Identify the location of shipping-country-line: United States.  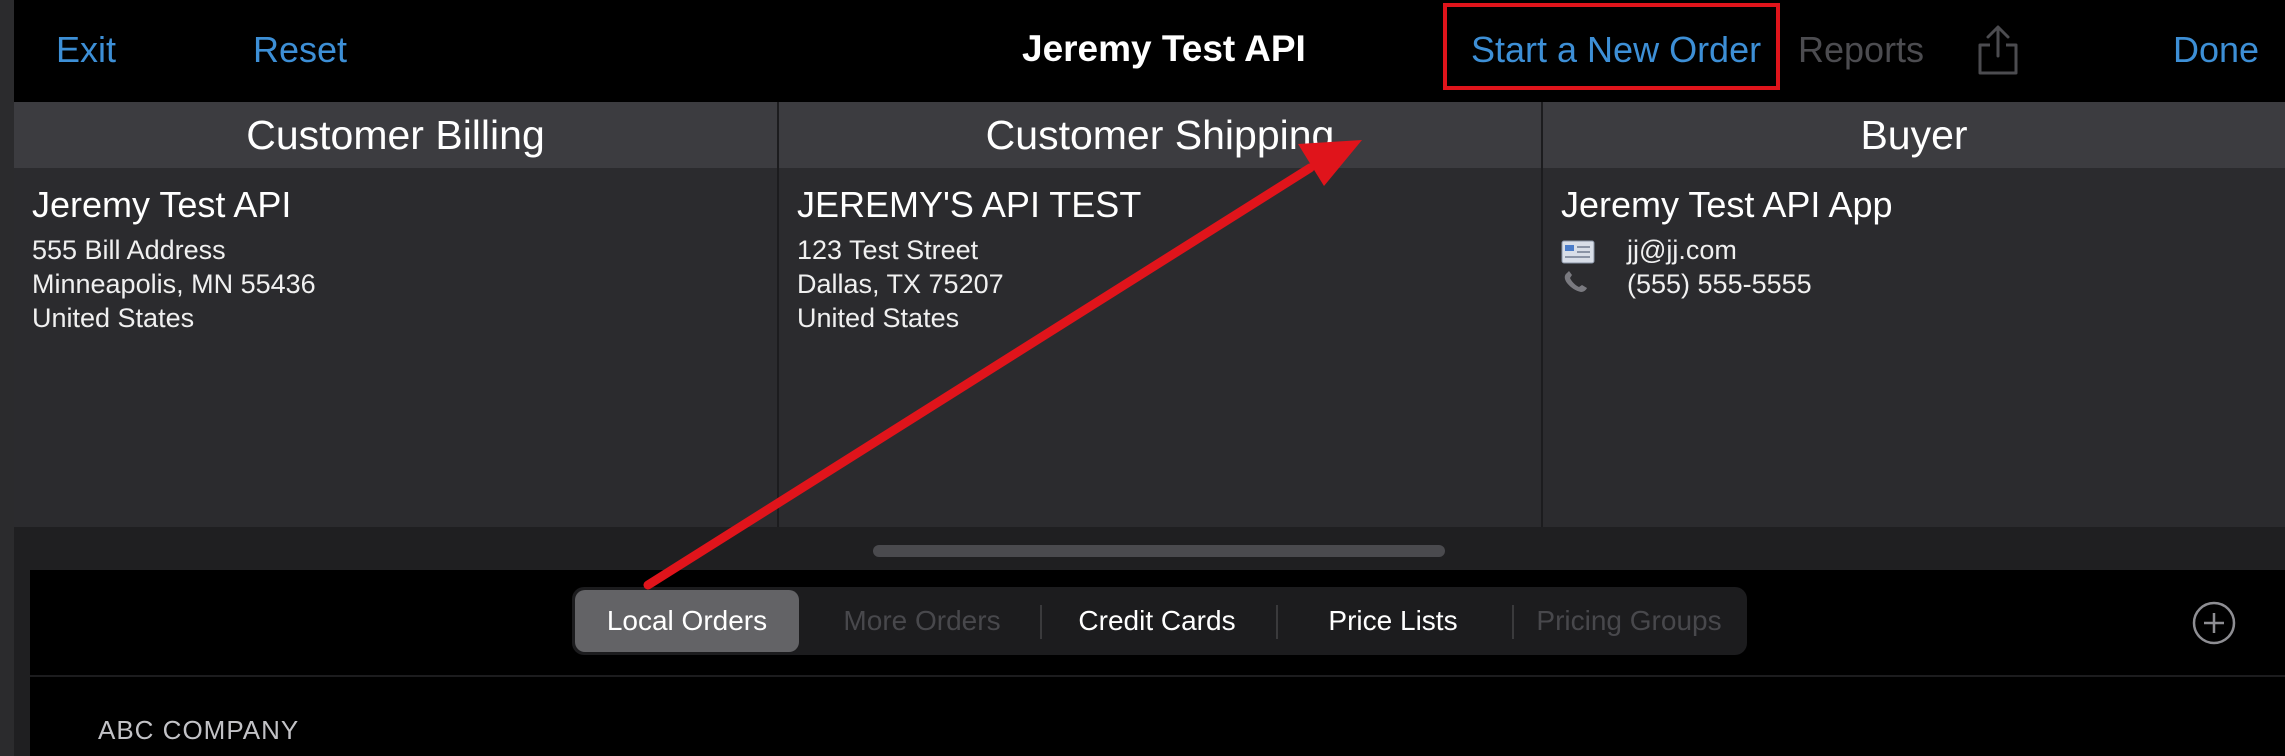
(878, 318).